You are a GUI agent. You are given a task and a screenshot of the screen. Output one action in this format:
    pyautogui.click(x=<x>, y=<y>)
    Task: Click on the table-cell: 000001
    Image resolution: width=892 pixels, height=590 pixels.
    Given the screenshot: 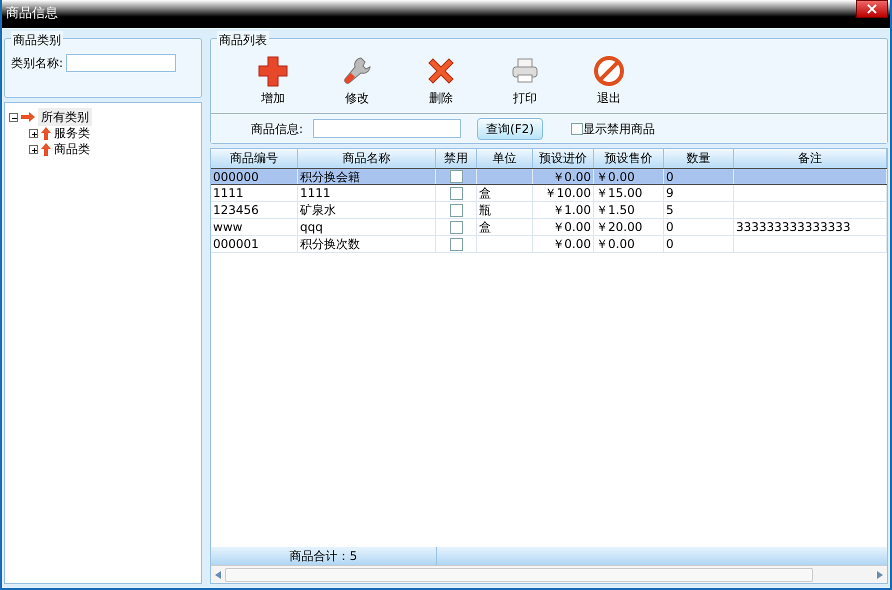 What is the action you would take?
    pyautogui.click(x=236, y=244)
    